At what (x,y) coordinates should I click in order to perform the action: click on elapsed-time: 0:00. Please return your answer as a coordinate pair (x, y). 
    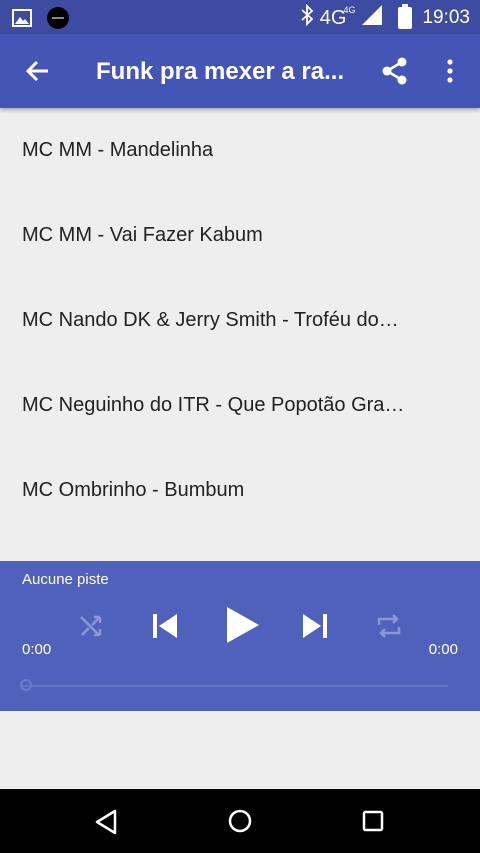
    Looking at the image, I should click on (37, 649).